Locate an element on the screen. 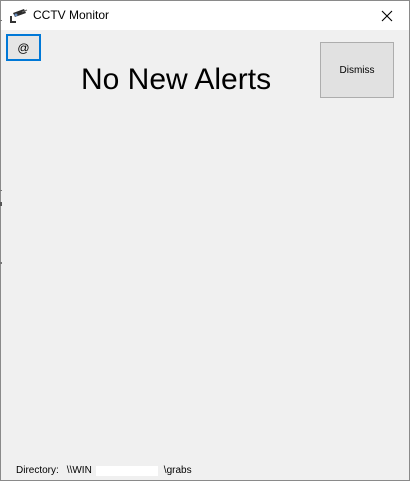  left-edge-artifacts is located at coordinates (1, 142).